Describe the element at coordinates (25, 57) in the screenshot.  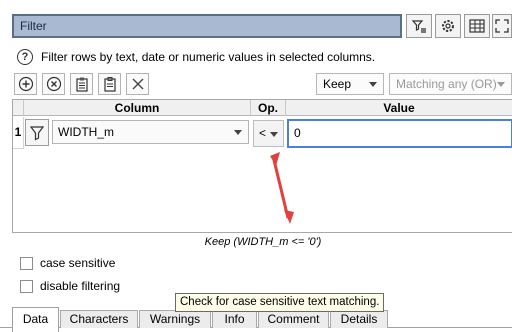
I see `help-icon: ?` at that location.